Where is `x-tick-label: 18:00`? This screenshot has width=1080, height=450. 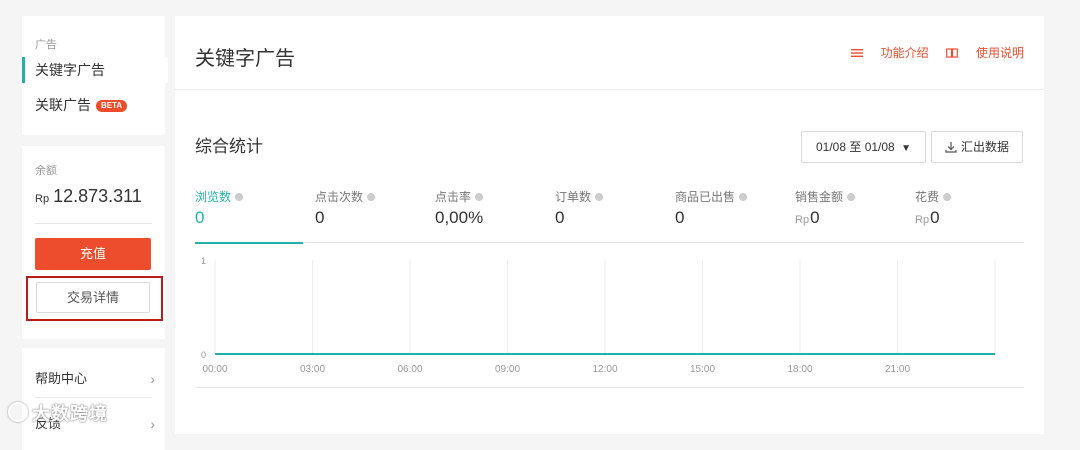
x-tick-label: 18:00 is located at coordinates (799, 369).